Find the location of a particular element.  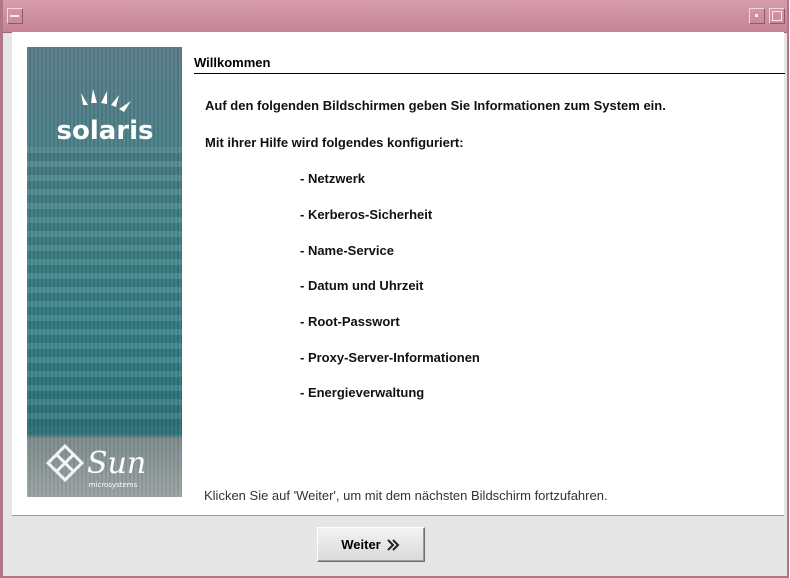

minimize-icon is located at coordinates (756, 15).